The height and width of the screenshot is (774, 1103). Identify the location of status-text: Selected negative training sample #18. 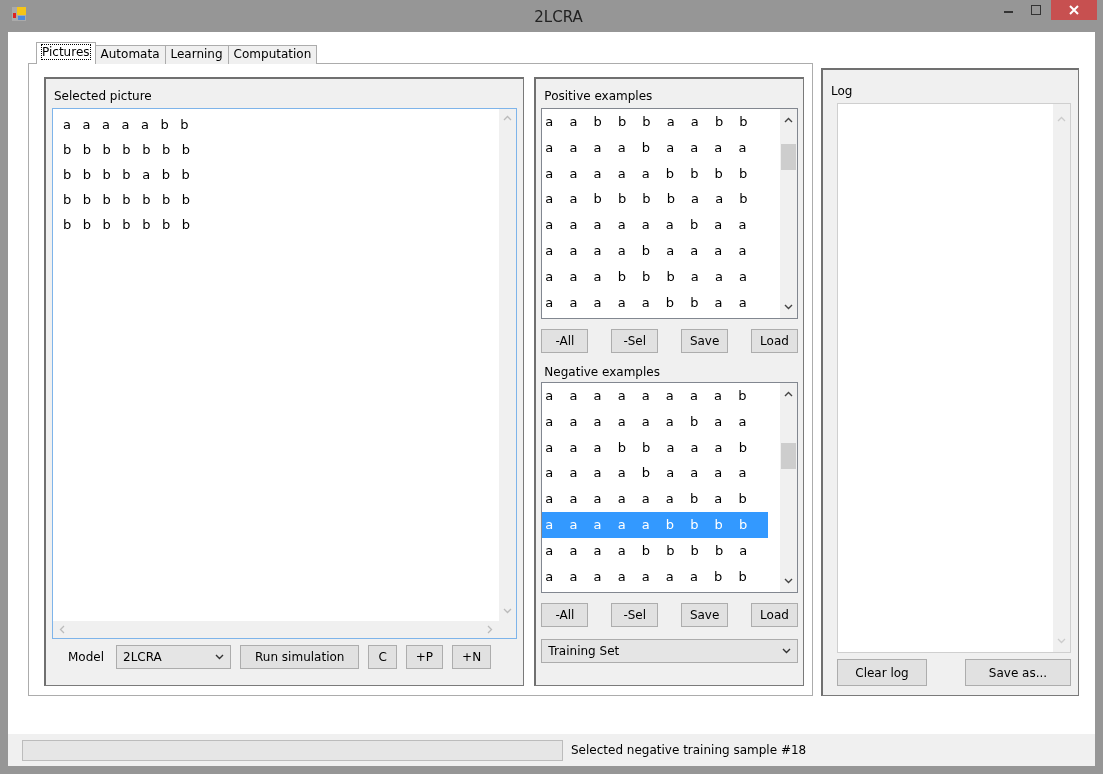
(689, 750).